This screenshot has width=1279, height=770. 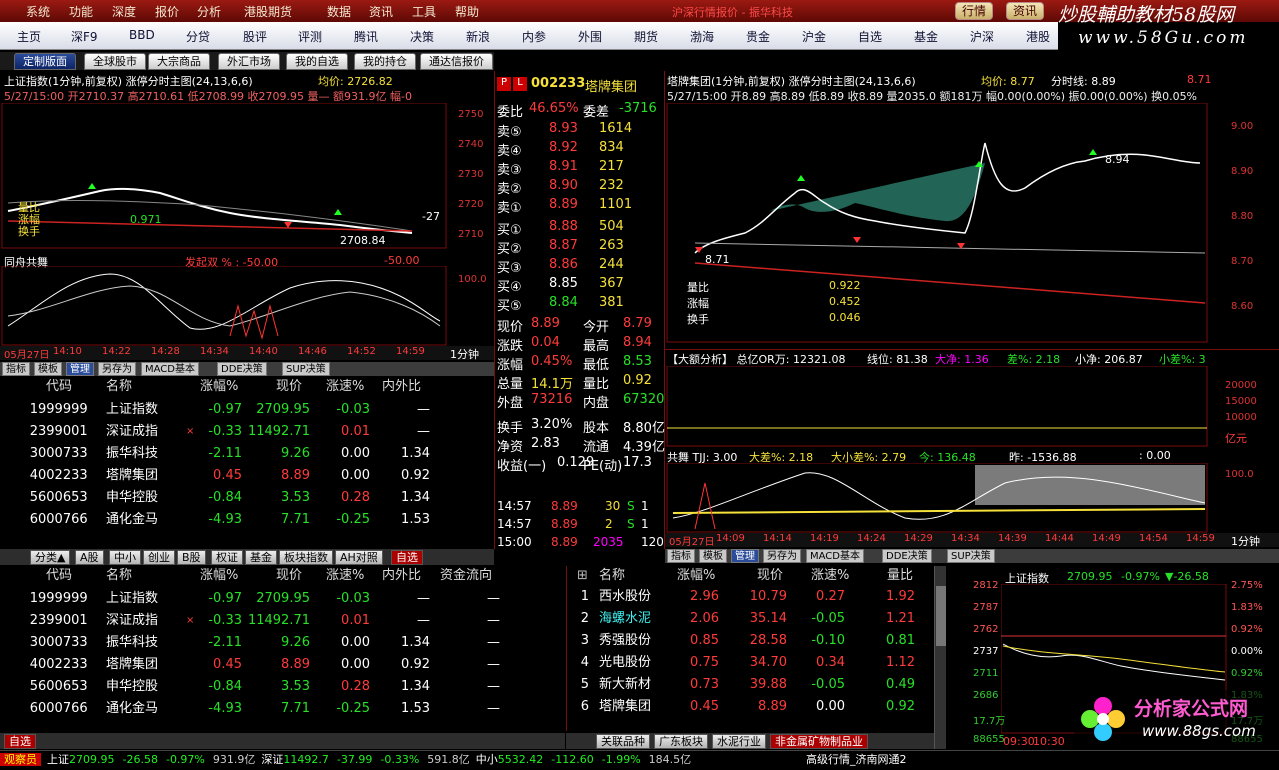 I want to click on category-tab-9: 自选, so click(x=407, y=557).